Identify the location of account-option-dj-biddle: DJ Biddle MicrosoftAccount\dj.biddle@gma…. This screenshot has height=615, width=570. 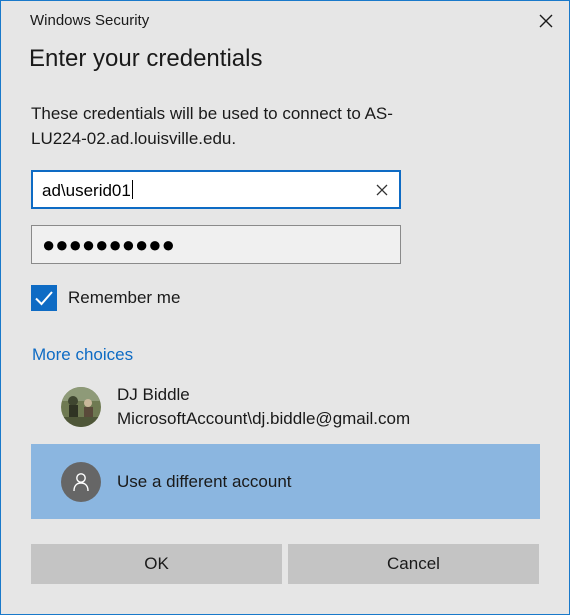
(285, 407).